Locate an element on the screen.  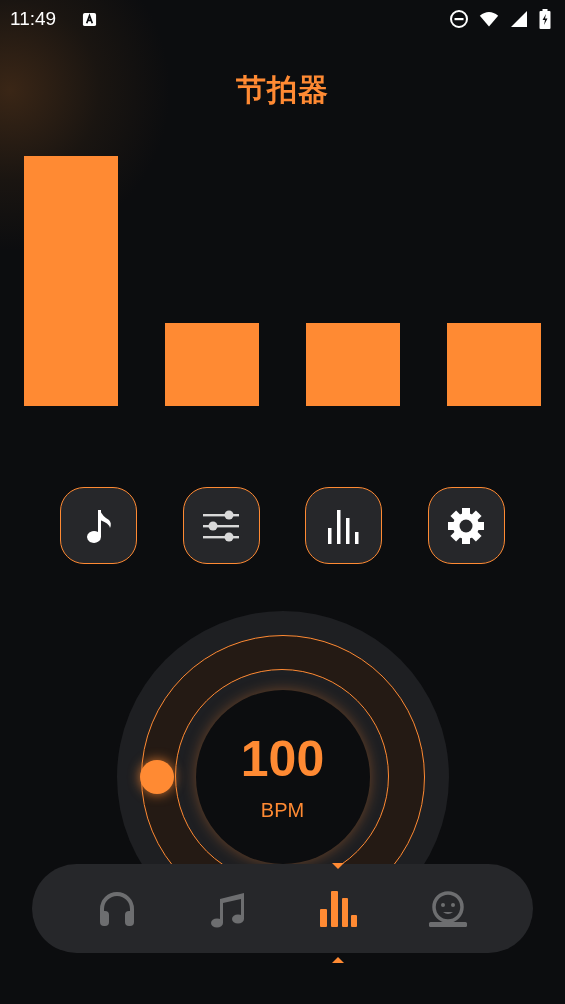
do-not-disturb-icon is located at coordinates (459, 19).